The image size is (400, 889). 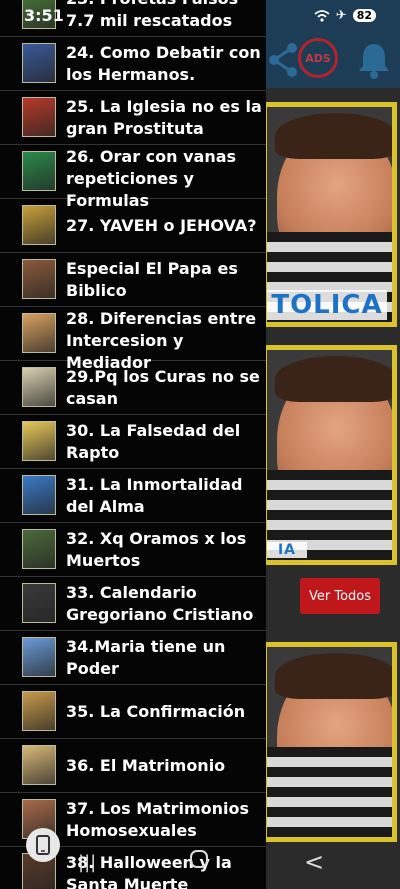 I want to click on drawer-item: 27. YAVEH o JEHOVA?, so click(x=133, y=225).